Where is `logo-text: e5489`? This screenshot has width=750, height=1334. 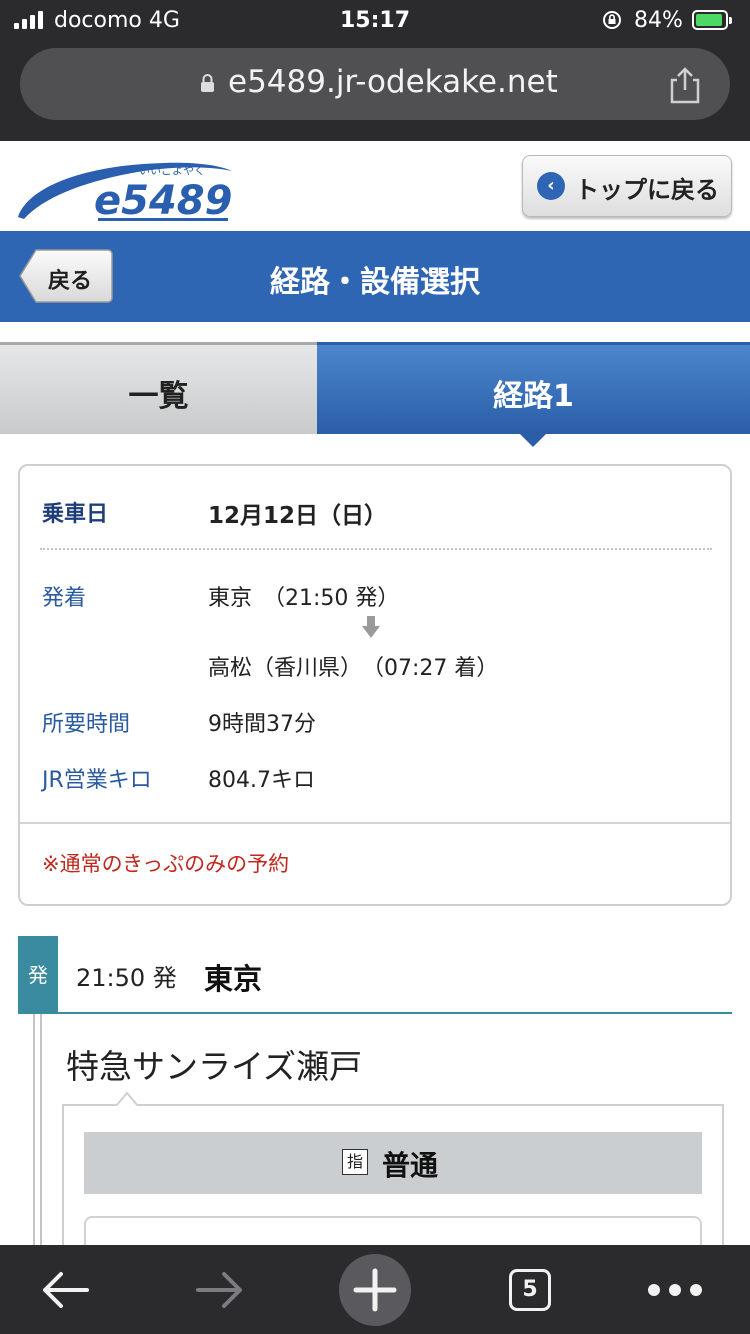
logo-text: e5489 is located at coordinates (163, 201).